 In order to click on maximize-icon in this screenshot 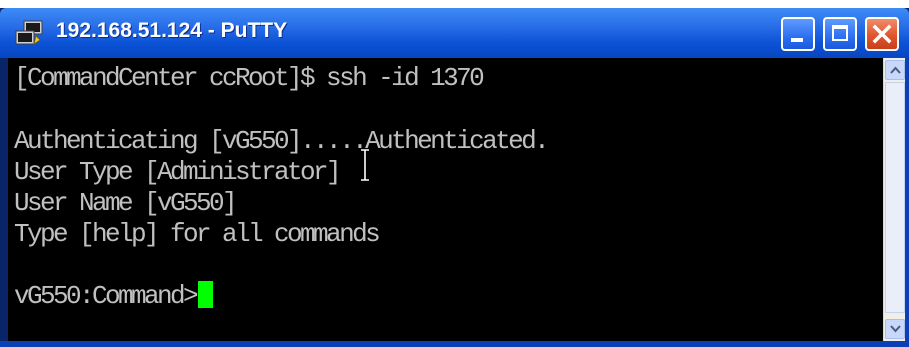, I will do `click(840, 33)`.